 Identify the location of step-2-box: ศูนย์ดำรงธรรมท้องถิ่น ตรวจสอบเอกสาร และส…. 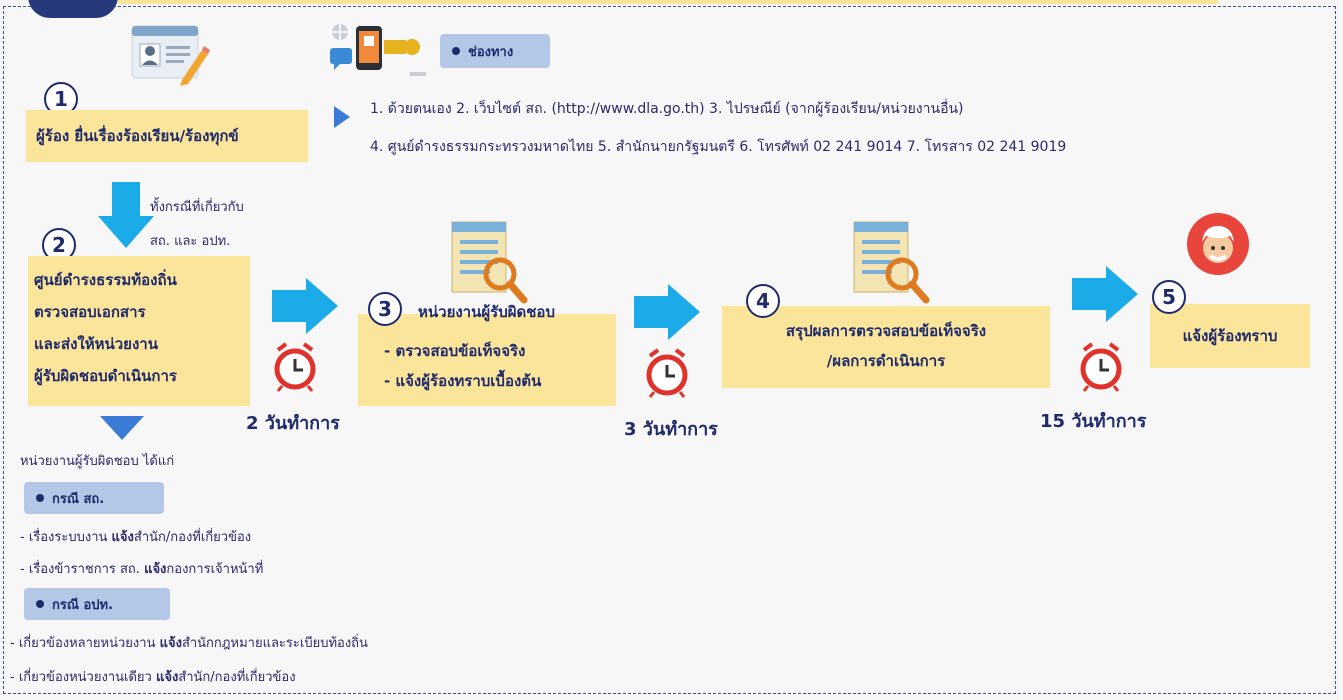
(139, 331).